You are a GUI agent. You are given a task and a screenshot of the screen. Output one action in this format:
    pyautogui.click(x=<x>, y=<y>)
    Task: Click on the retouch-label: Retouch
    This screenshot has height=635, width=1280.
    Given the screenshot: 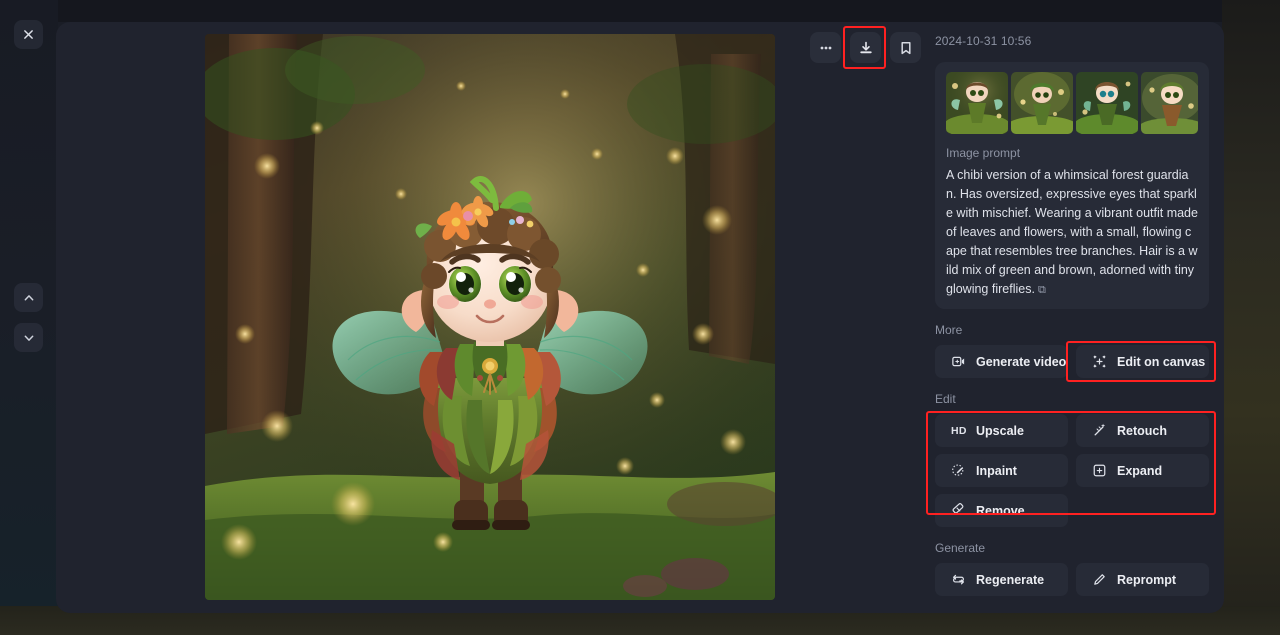 What is the action you would take?
    pyautogui.click(x=1142, y=430)
    